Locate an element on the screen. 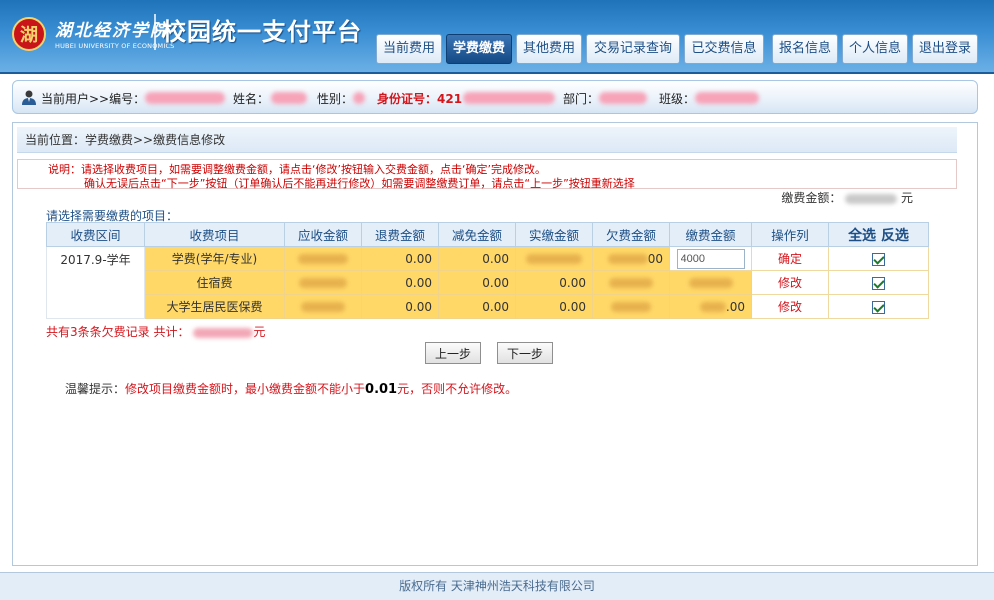 This screenshot has height=600, width=994. user-icon is located at coordinates (29, 97).